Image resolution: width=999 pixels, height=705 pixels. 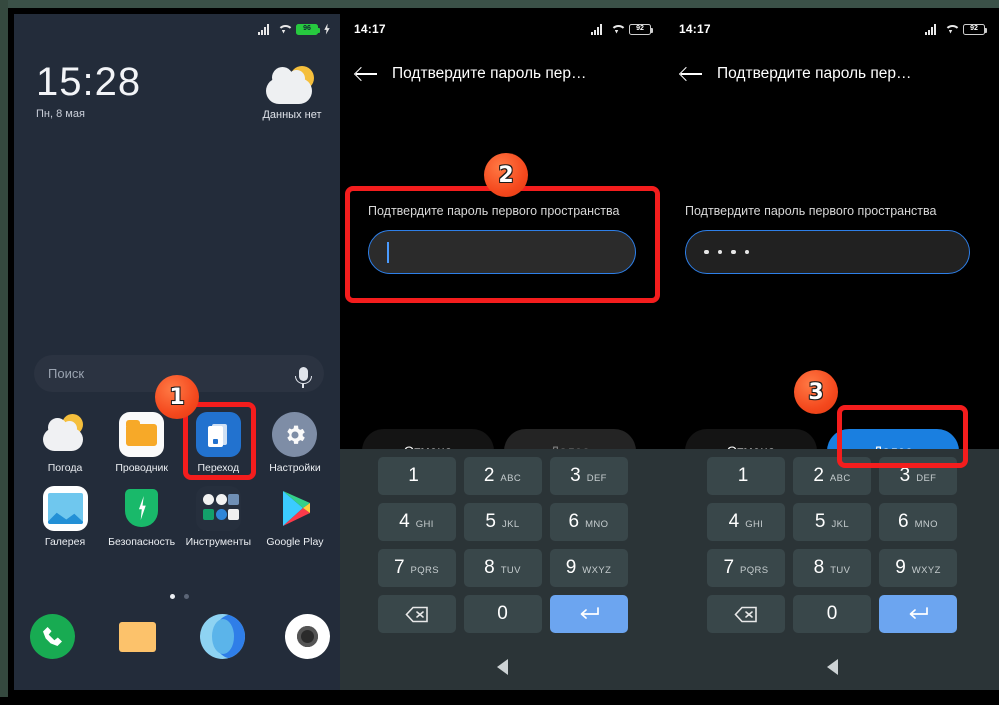 What do you see at coordinates (179, 29) in the screenshot?
I see `status-bar-launcher: 96` at bounding box center [179, 29].